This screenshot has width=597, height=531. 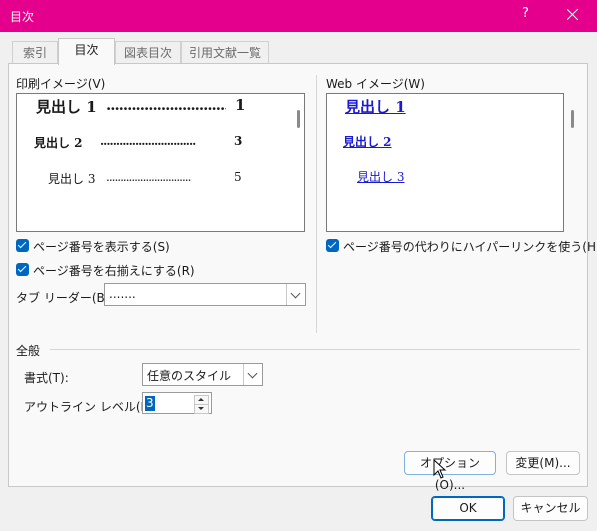 I want to click on general-divider, so click(x=315, y=349).